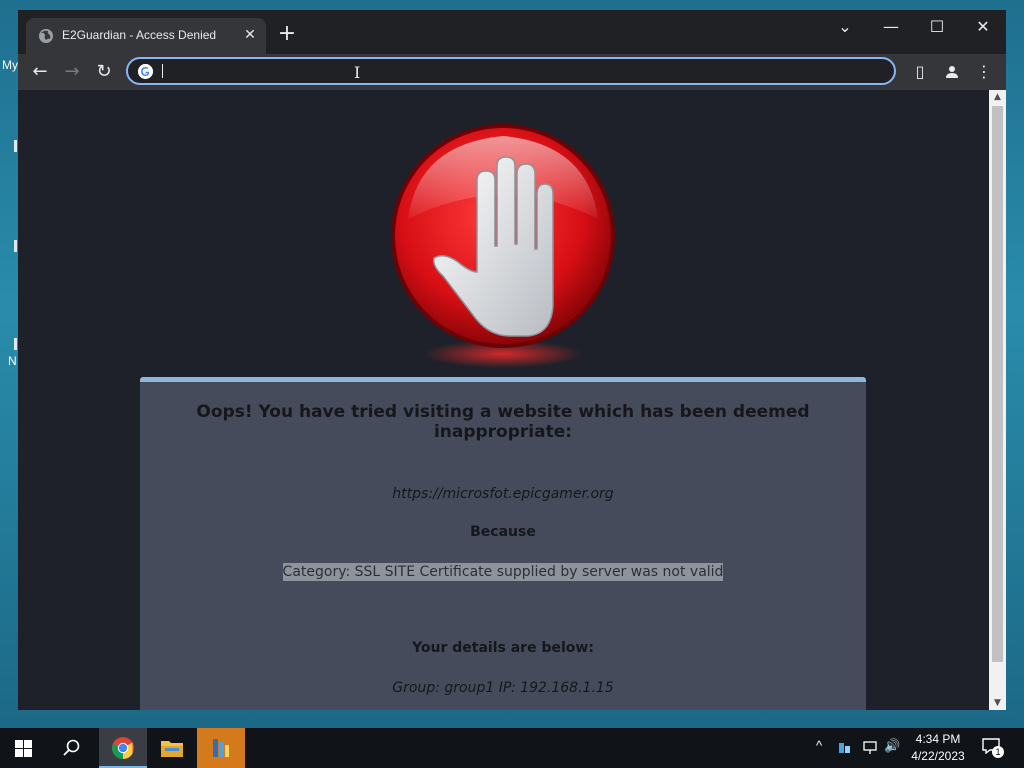 This screenshot has width=1024, height=768. What do you see at coordinates (512, 32) in the screenshot?
I see `title-bar: E2Guardian - Access Denied ✕ + ⌄ — ☐ ✕` at bounding box center [512, 32].